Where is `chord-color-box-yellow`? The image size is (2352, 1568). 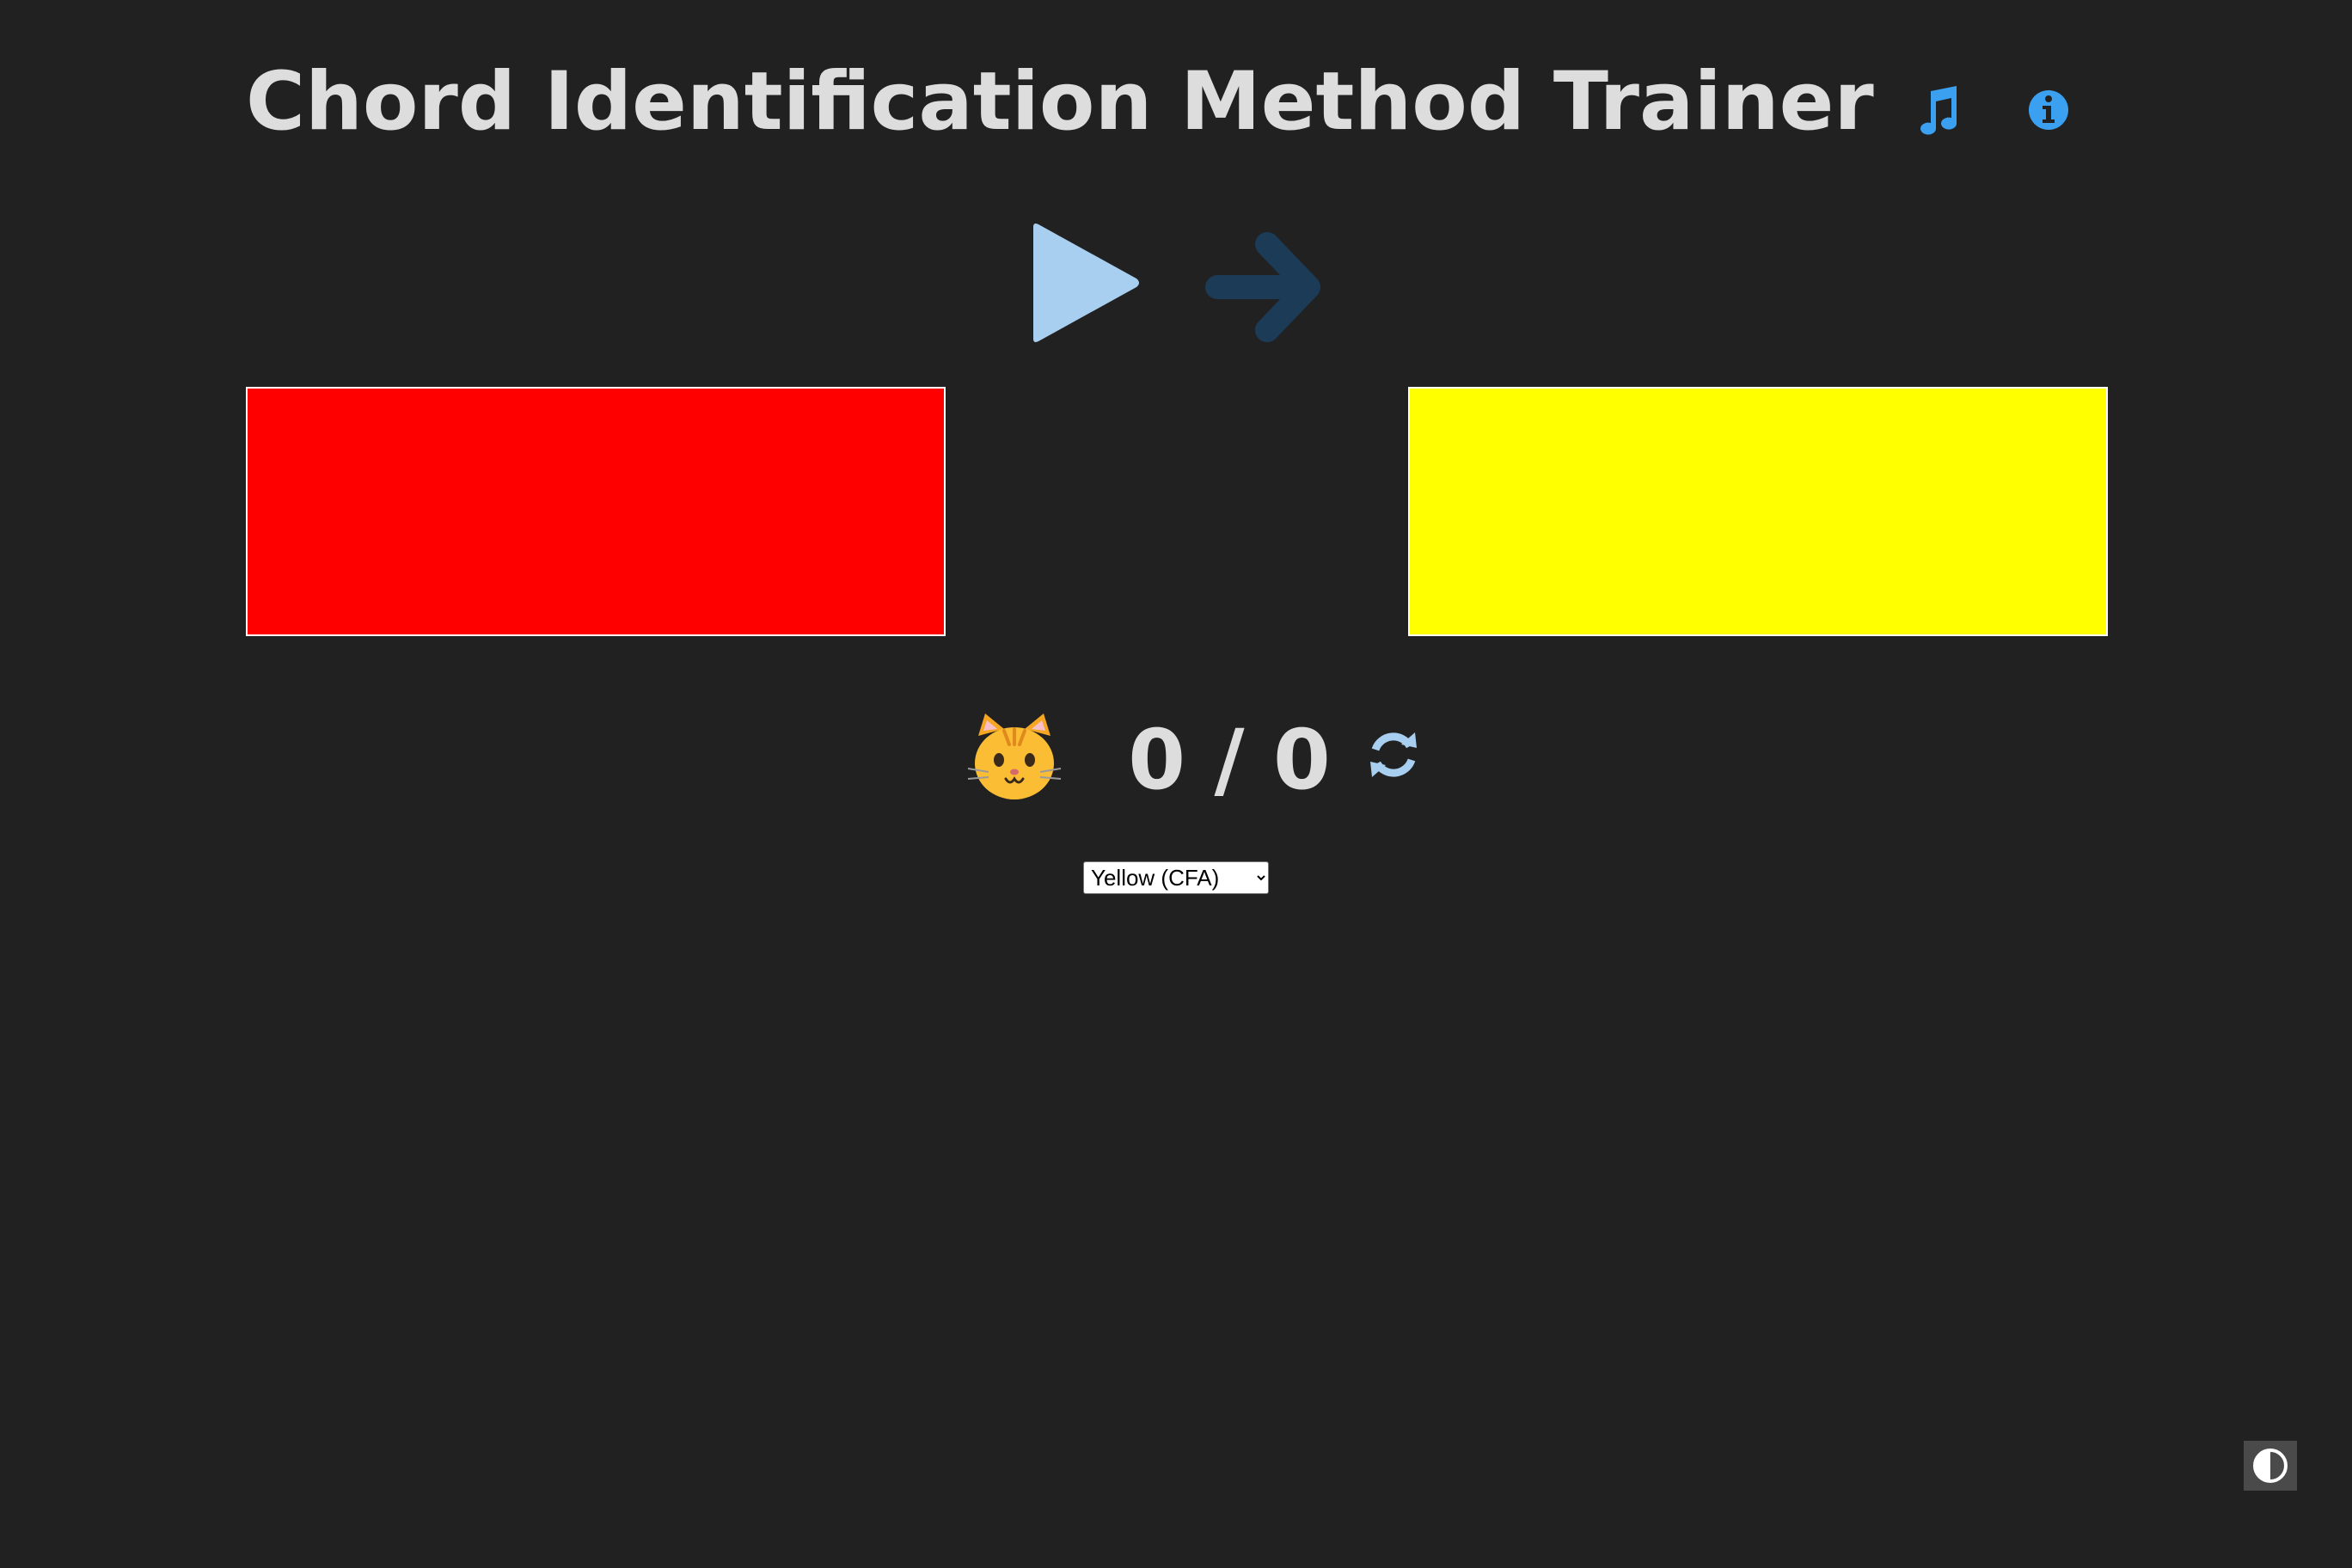 chord-color-box-yellow is located at coordinates (1758, 511).